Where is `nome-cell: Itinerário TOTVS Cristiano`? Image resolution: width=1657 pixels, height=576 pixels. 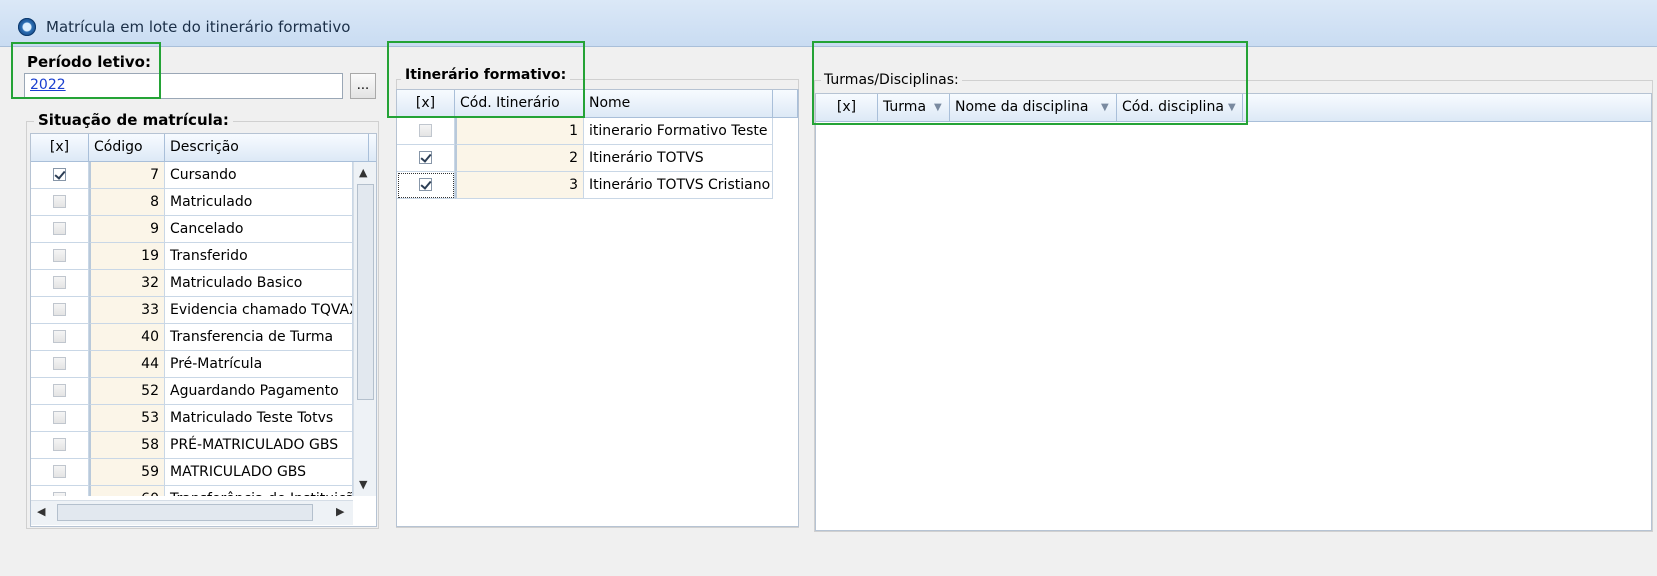
nome-cell: Itinerário TOTVS Cristiano is located at coordinates (678, 185).